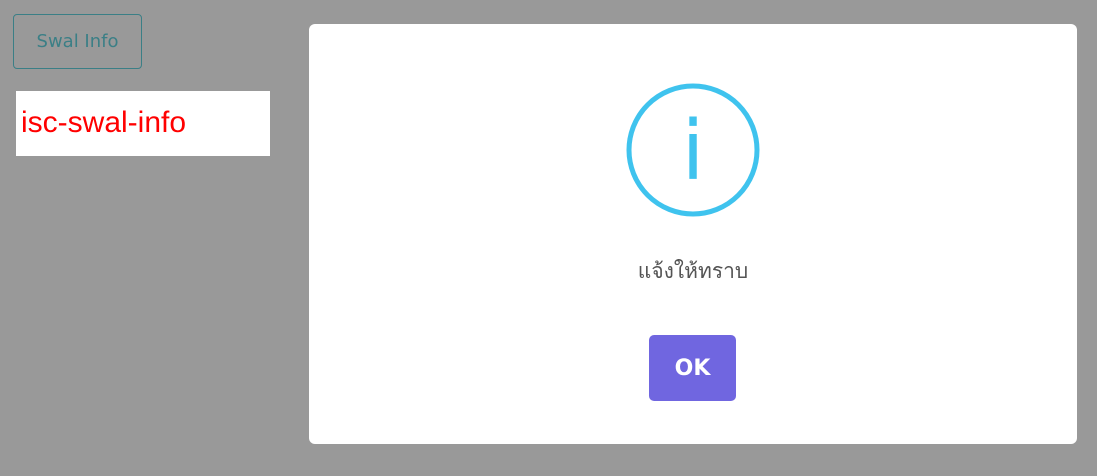 The height and width of the screenshot is (476, 1097). Describe the element at coordinates (77, 41) in the screenshot. I see `swal-info-button: Swal Info` at that location.